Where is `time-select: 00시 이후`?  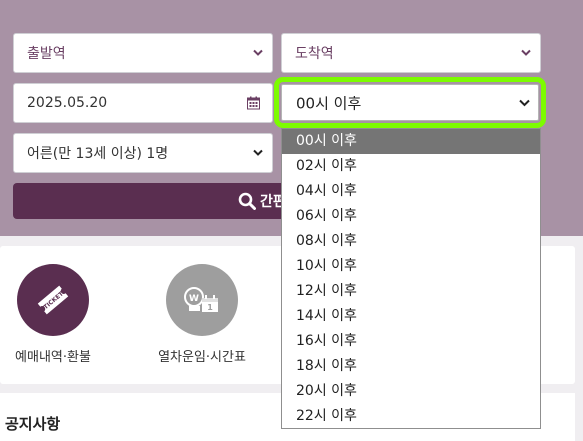
time-select: 00시 이후 is located at coordinates (410, 102).